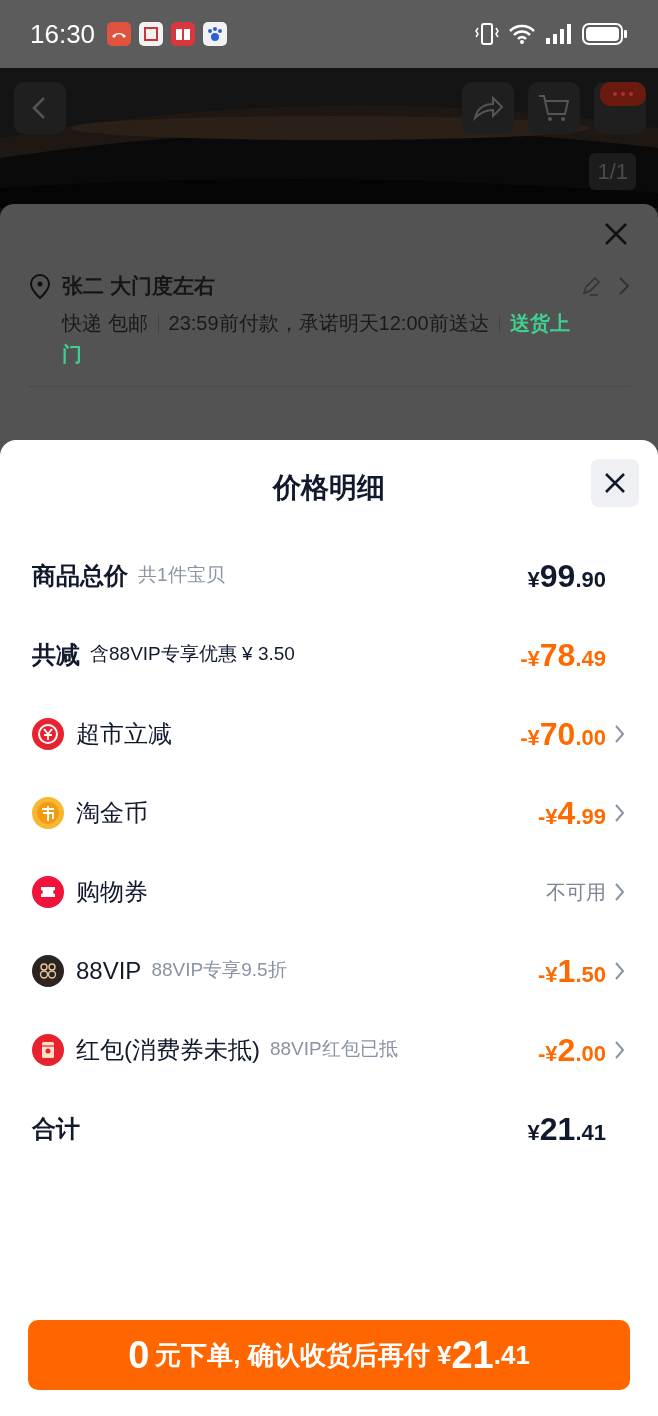 This screenshot has height=1416, width=658. Describe the element at coordinates (487, 34) in the screenshot. I see `vibrate-icon` at that location.